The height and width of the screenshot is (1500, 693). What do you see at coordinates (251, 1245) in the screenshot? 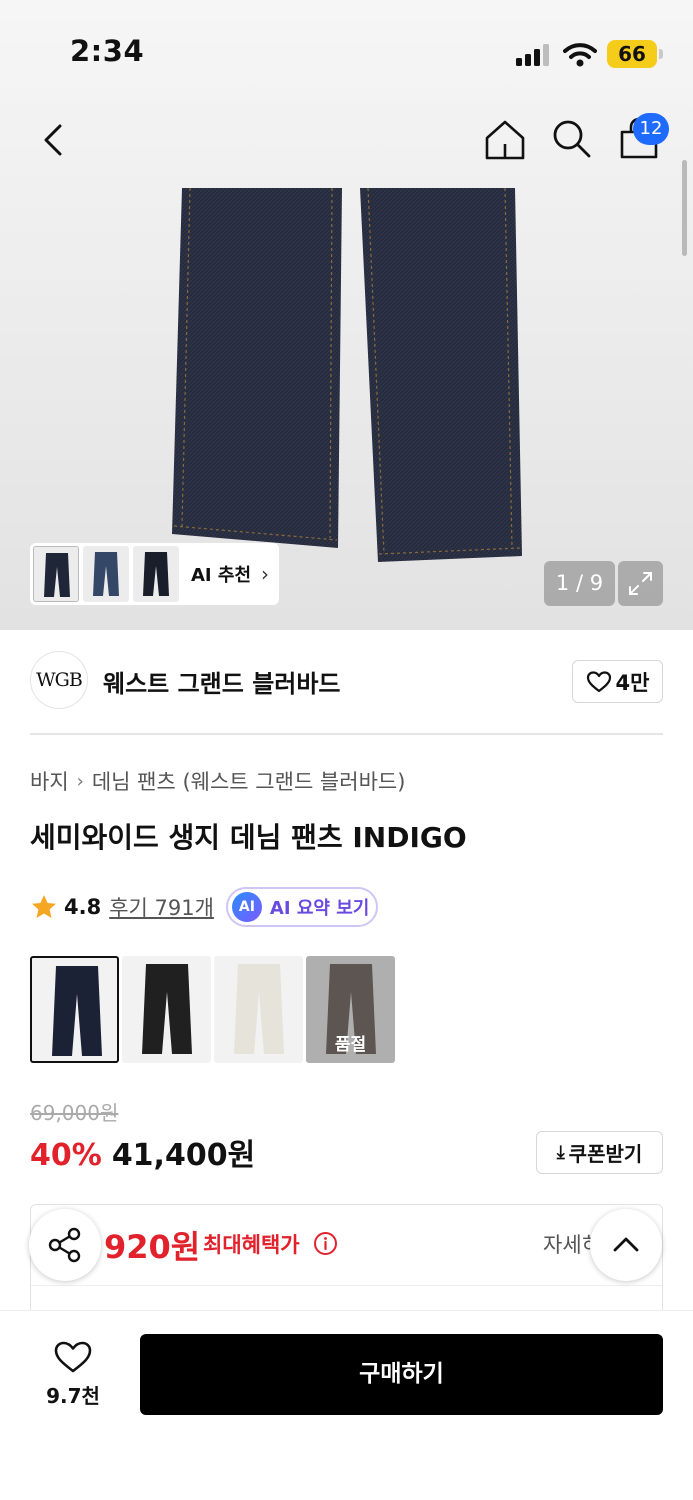
I see `max-benefit-label: 최대혜택가` at bounding box center [251, 1245].